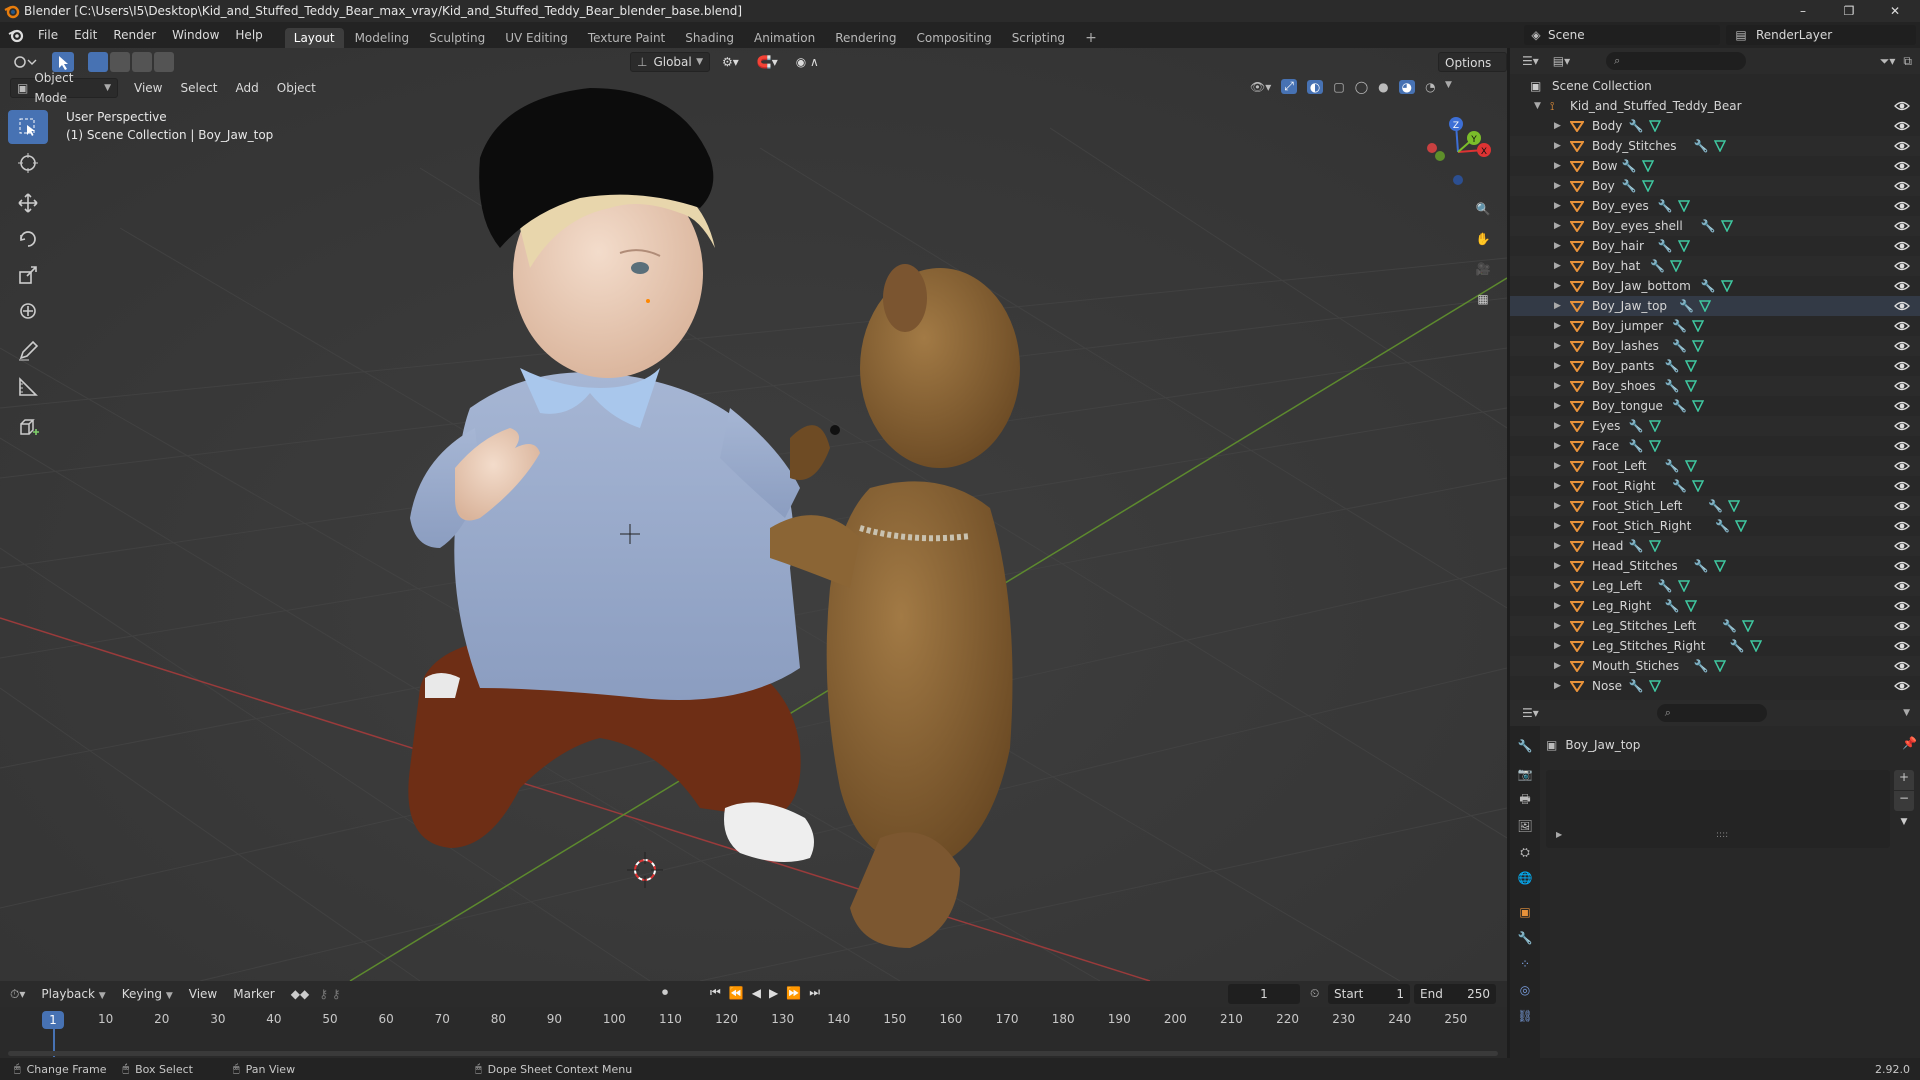 Image resolution: width=1920 pixels, height=1080 pixels. What do you see at coordinates (1472, 71) in the screenshot?
I see `options-dropdown: Options ▼` at bounding box center [1472, 71].